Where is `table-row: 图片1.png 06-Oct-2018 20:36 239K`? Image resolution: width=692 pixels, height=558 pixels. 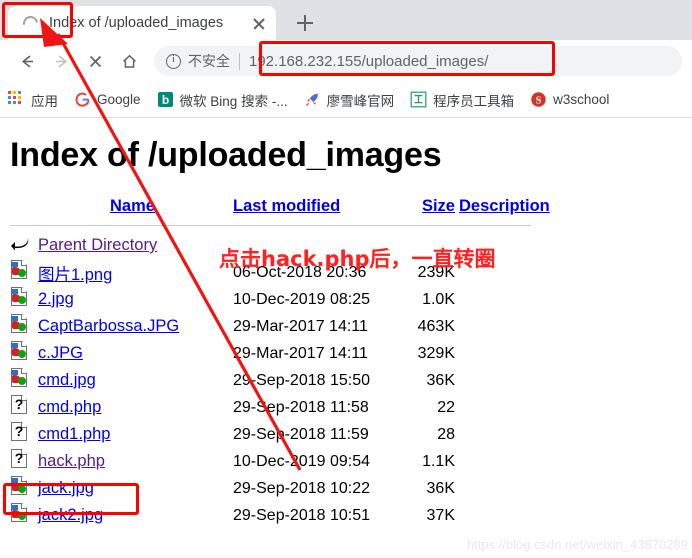
table-row: 图片1.png 06-Oct-2018 20:36 239K is located at coordinates (234, 272).